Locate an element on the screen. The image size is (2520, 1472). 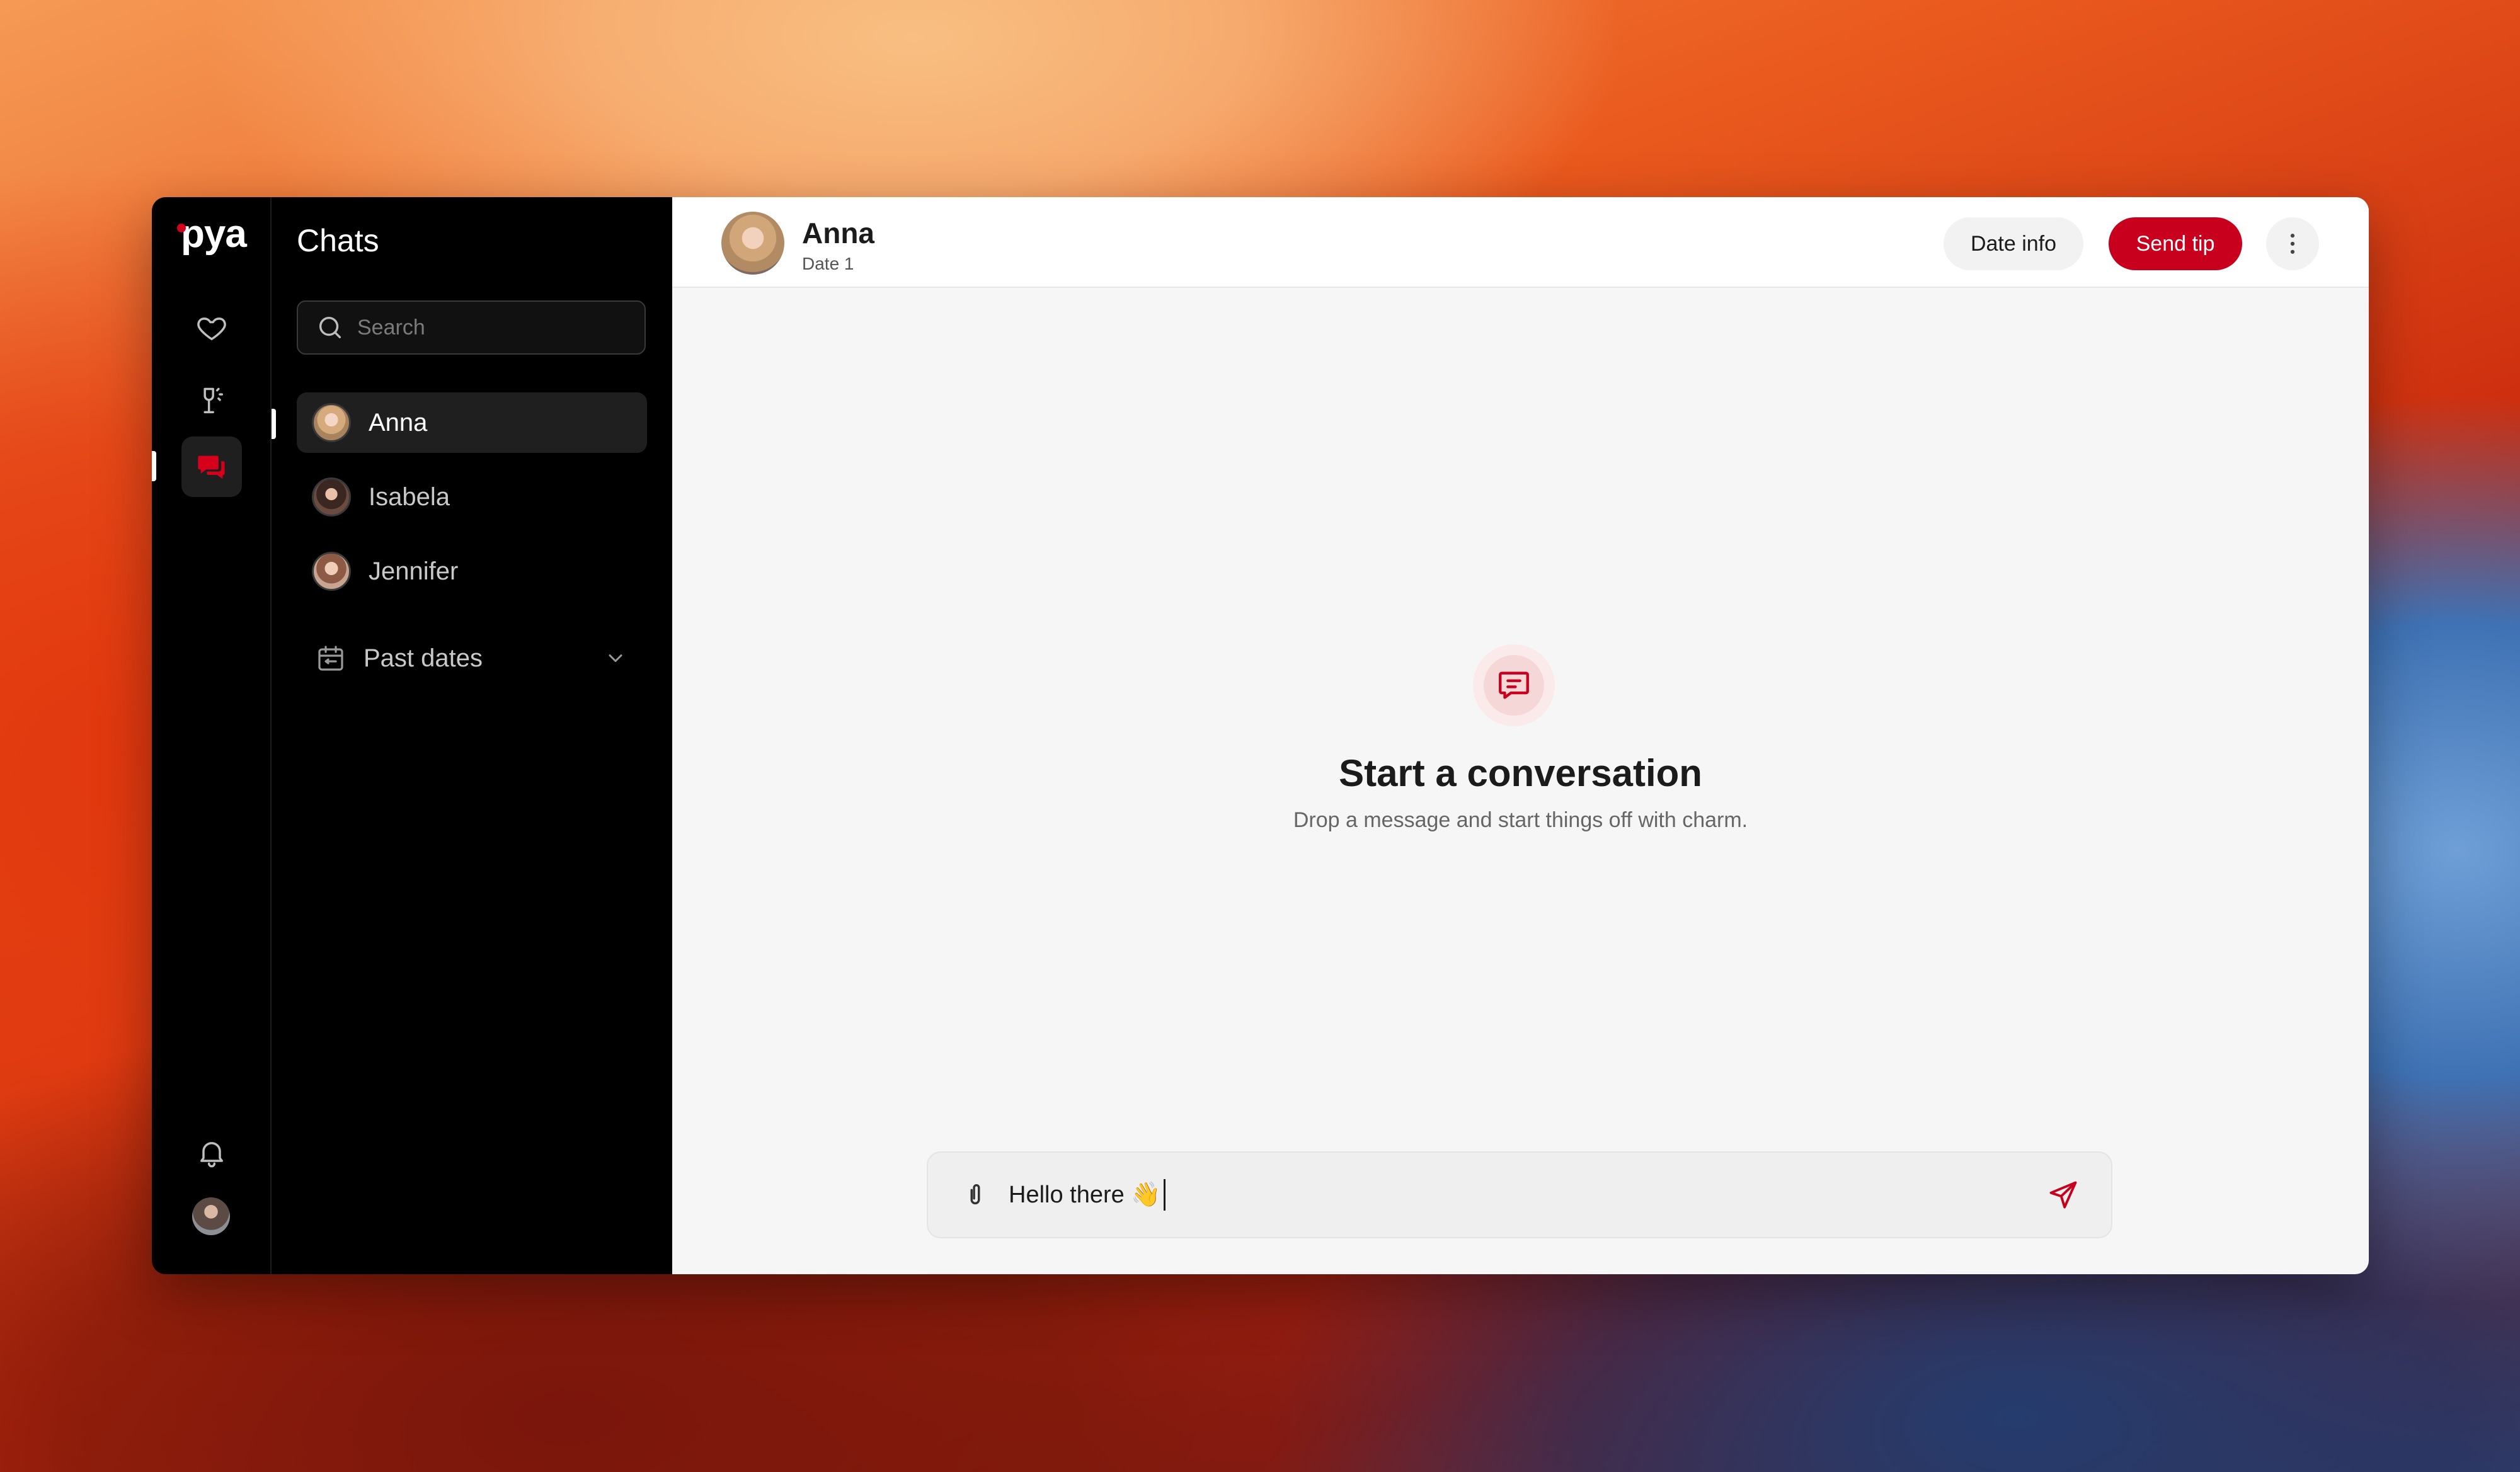
empty-state-icon-inner is located at coordinates (1514, 685).